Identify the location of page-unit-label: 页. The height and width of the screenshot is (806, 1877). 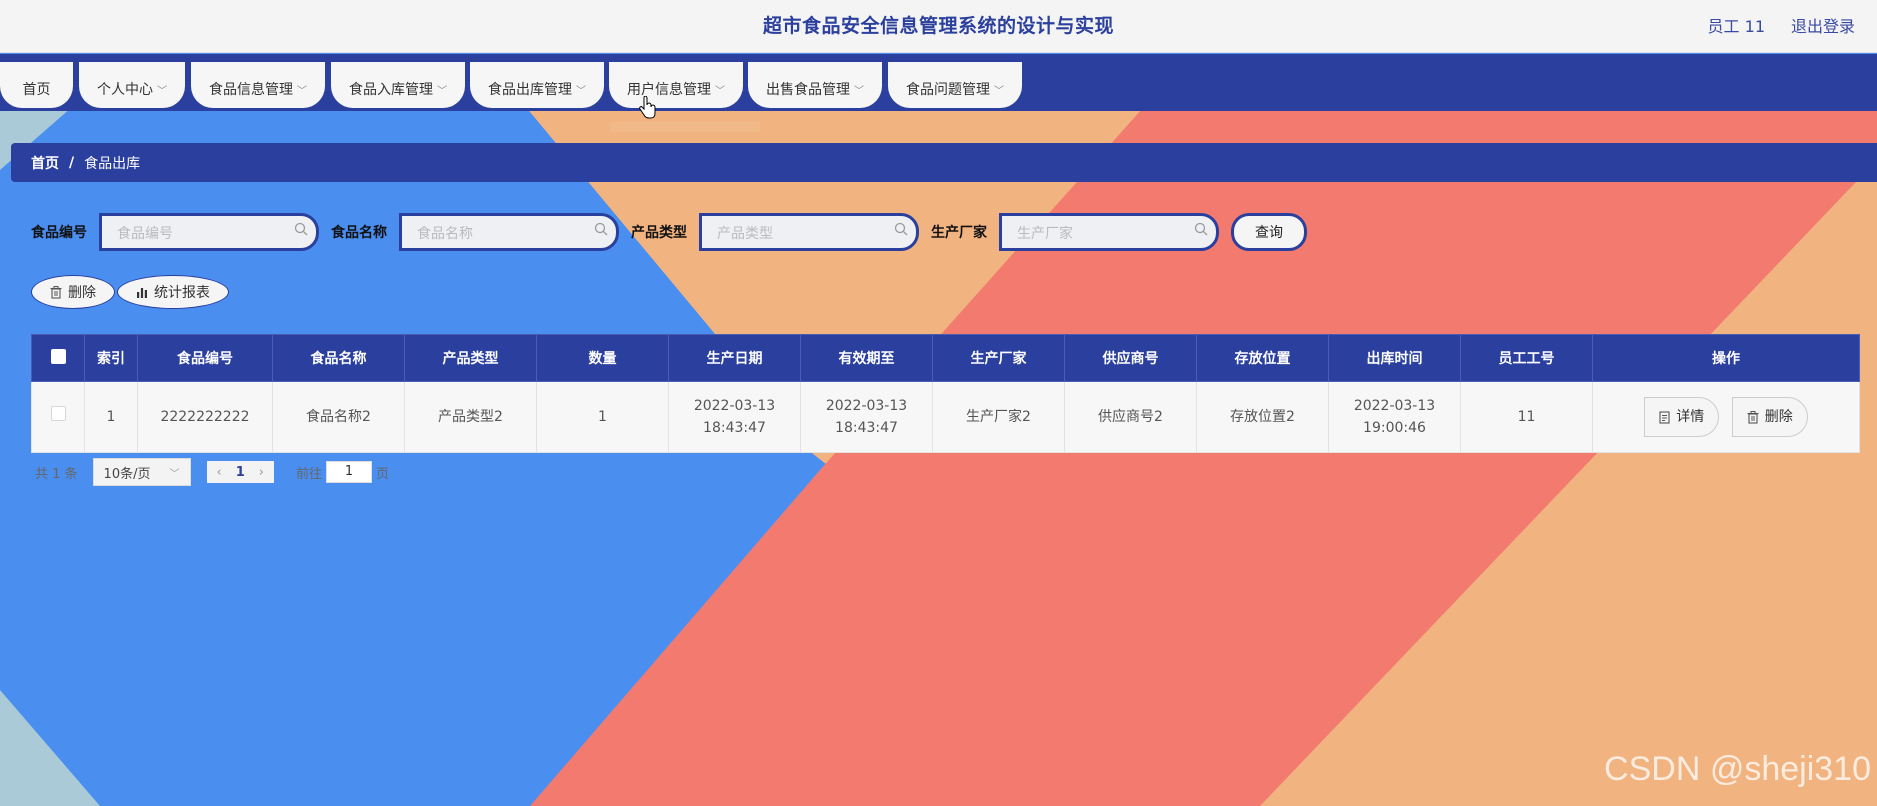
(383, 474).